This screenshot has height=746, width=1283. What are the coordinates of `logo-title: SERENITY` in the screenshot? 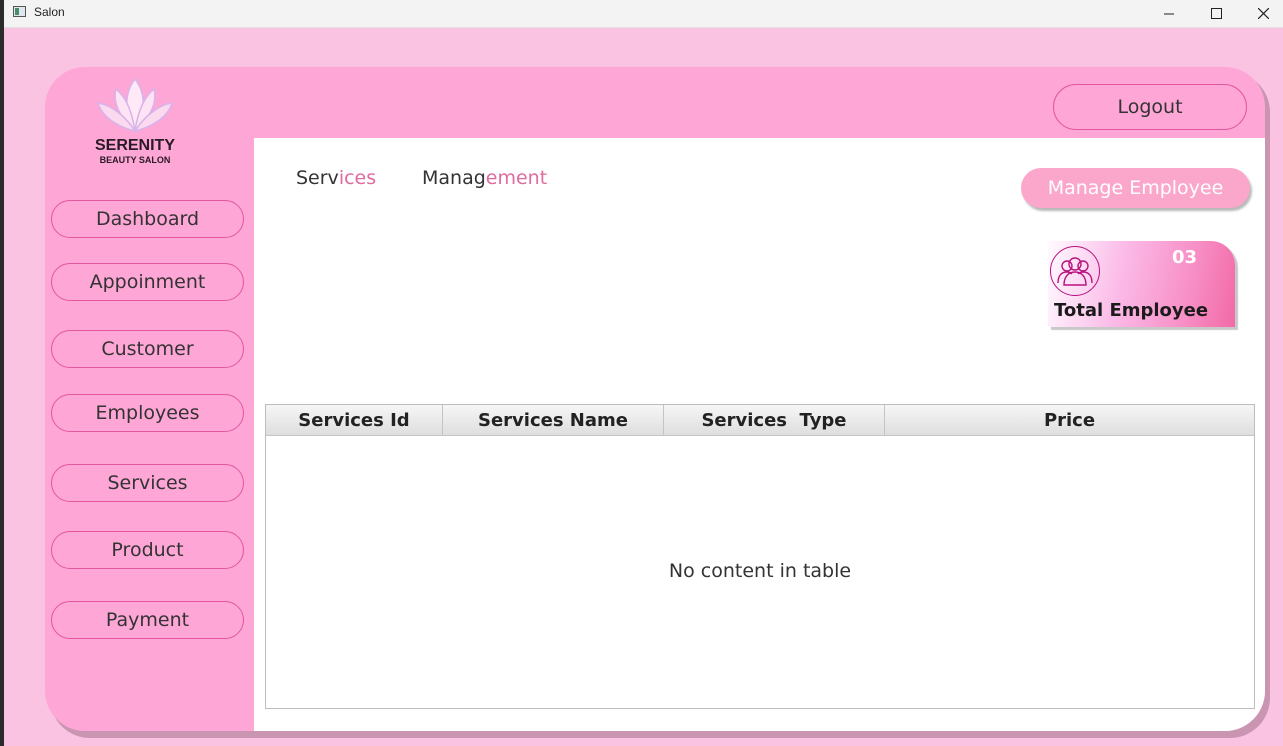 It's located at (134, 145).